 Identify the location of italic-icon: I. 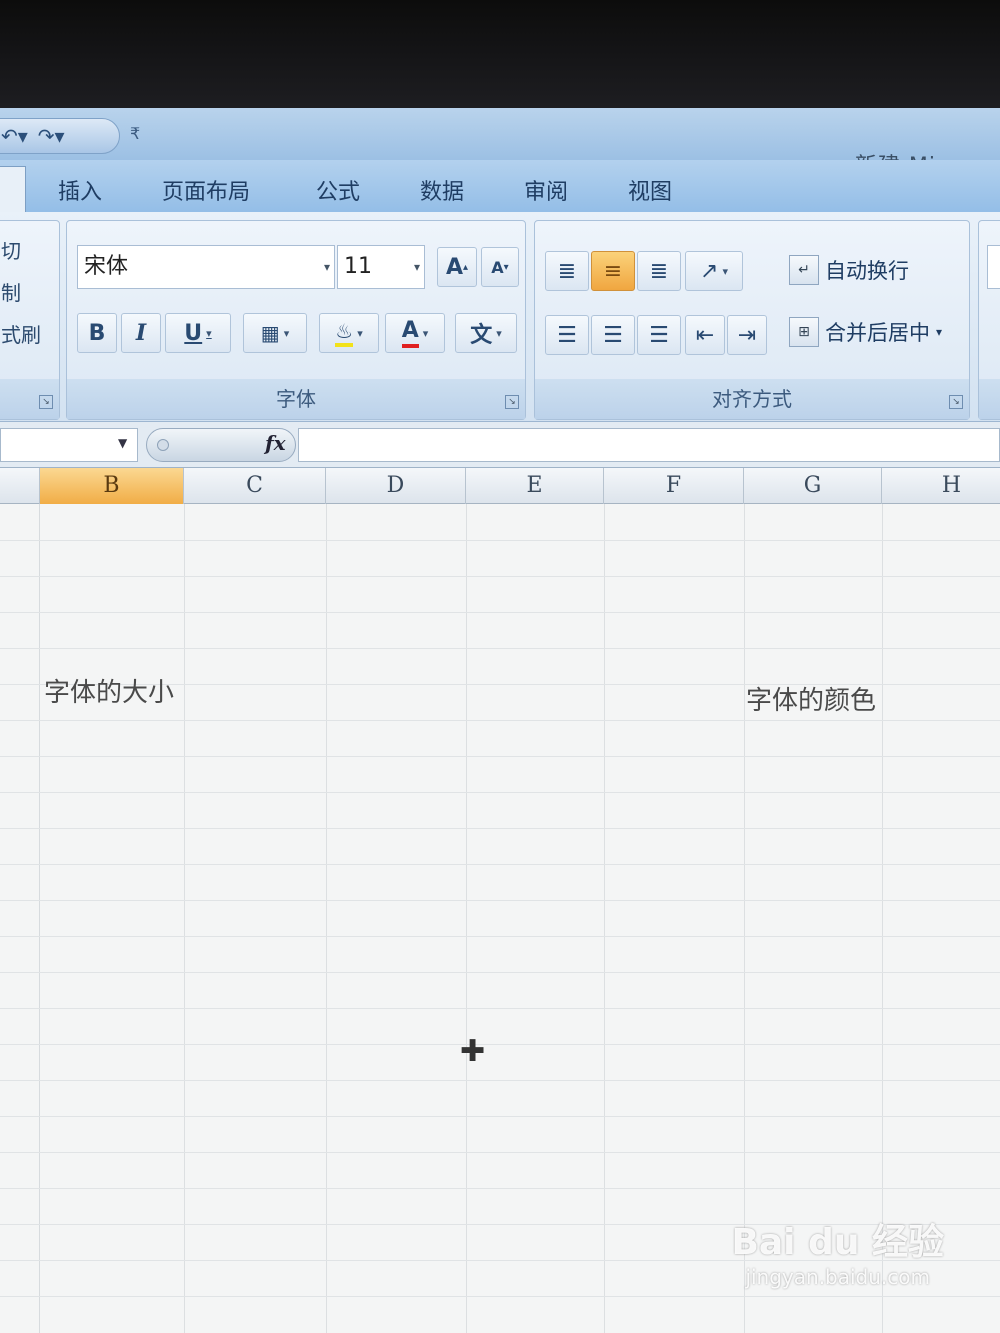
(141, 333).